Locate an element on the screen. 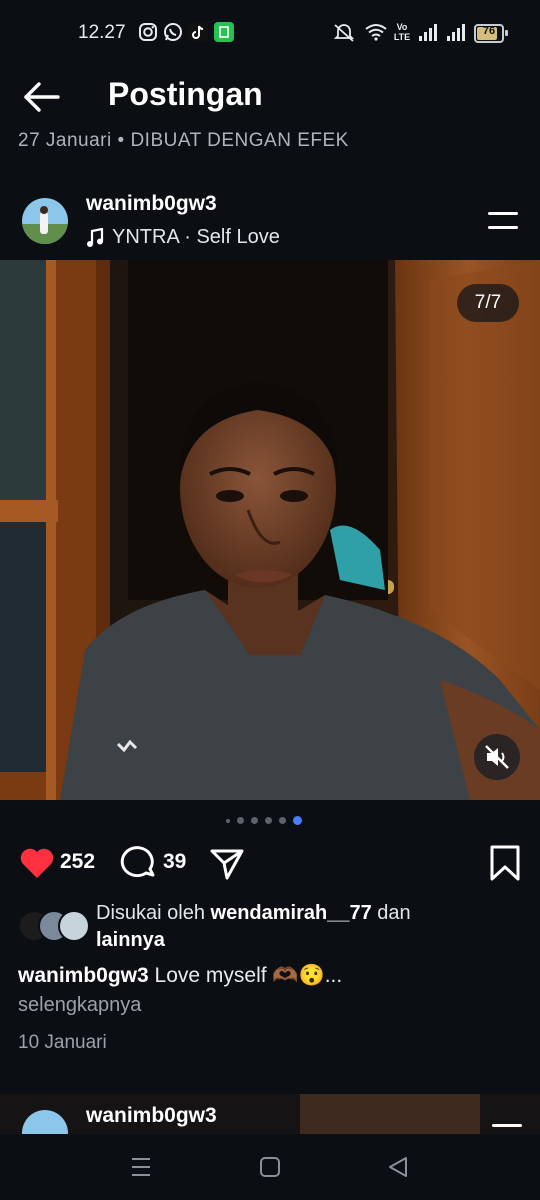 The width and height of the screenshot is (540, 1200). volte-icon: Vo LTE is located at coordinates (402, 32).